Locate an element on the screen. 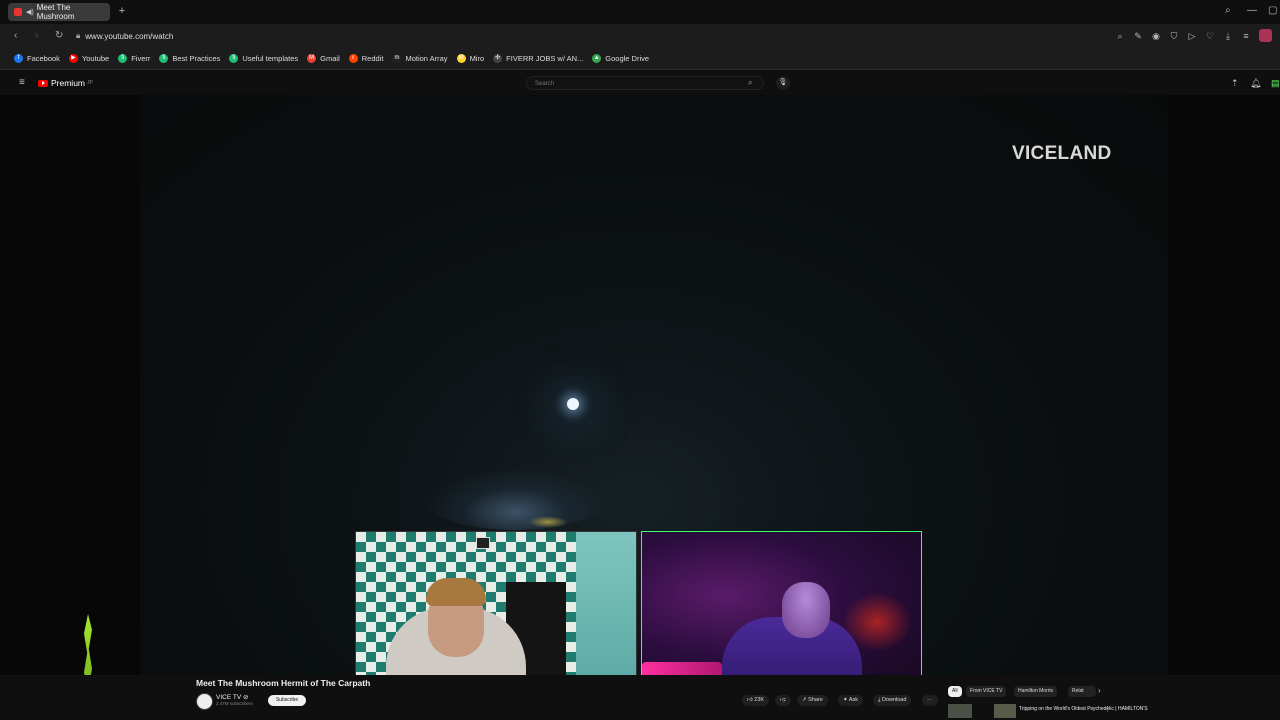 Image resolution: width=1280 pixels, height=720 pixels. bookmark-item: ▲ Google Drive is located at coordinates (620, 58).